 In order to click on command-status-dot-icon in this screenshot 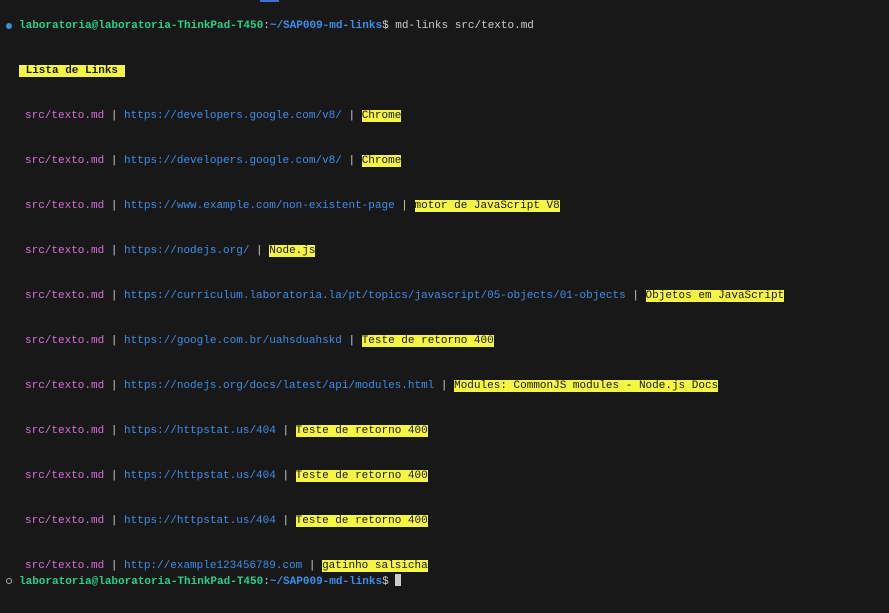, I will do `click(9, 26)`.